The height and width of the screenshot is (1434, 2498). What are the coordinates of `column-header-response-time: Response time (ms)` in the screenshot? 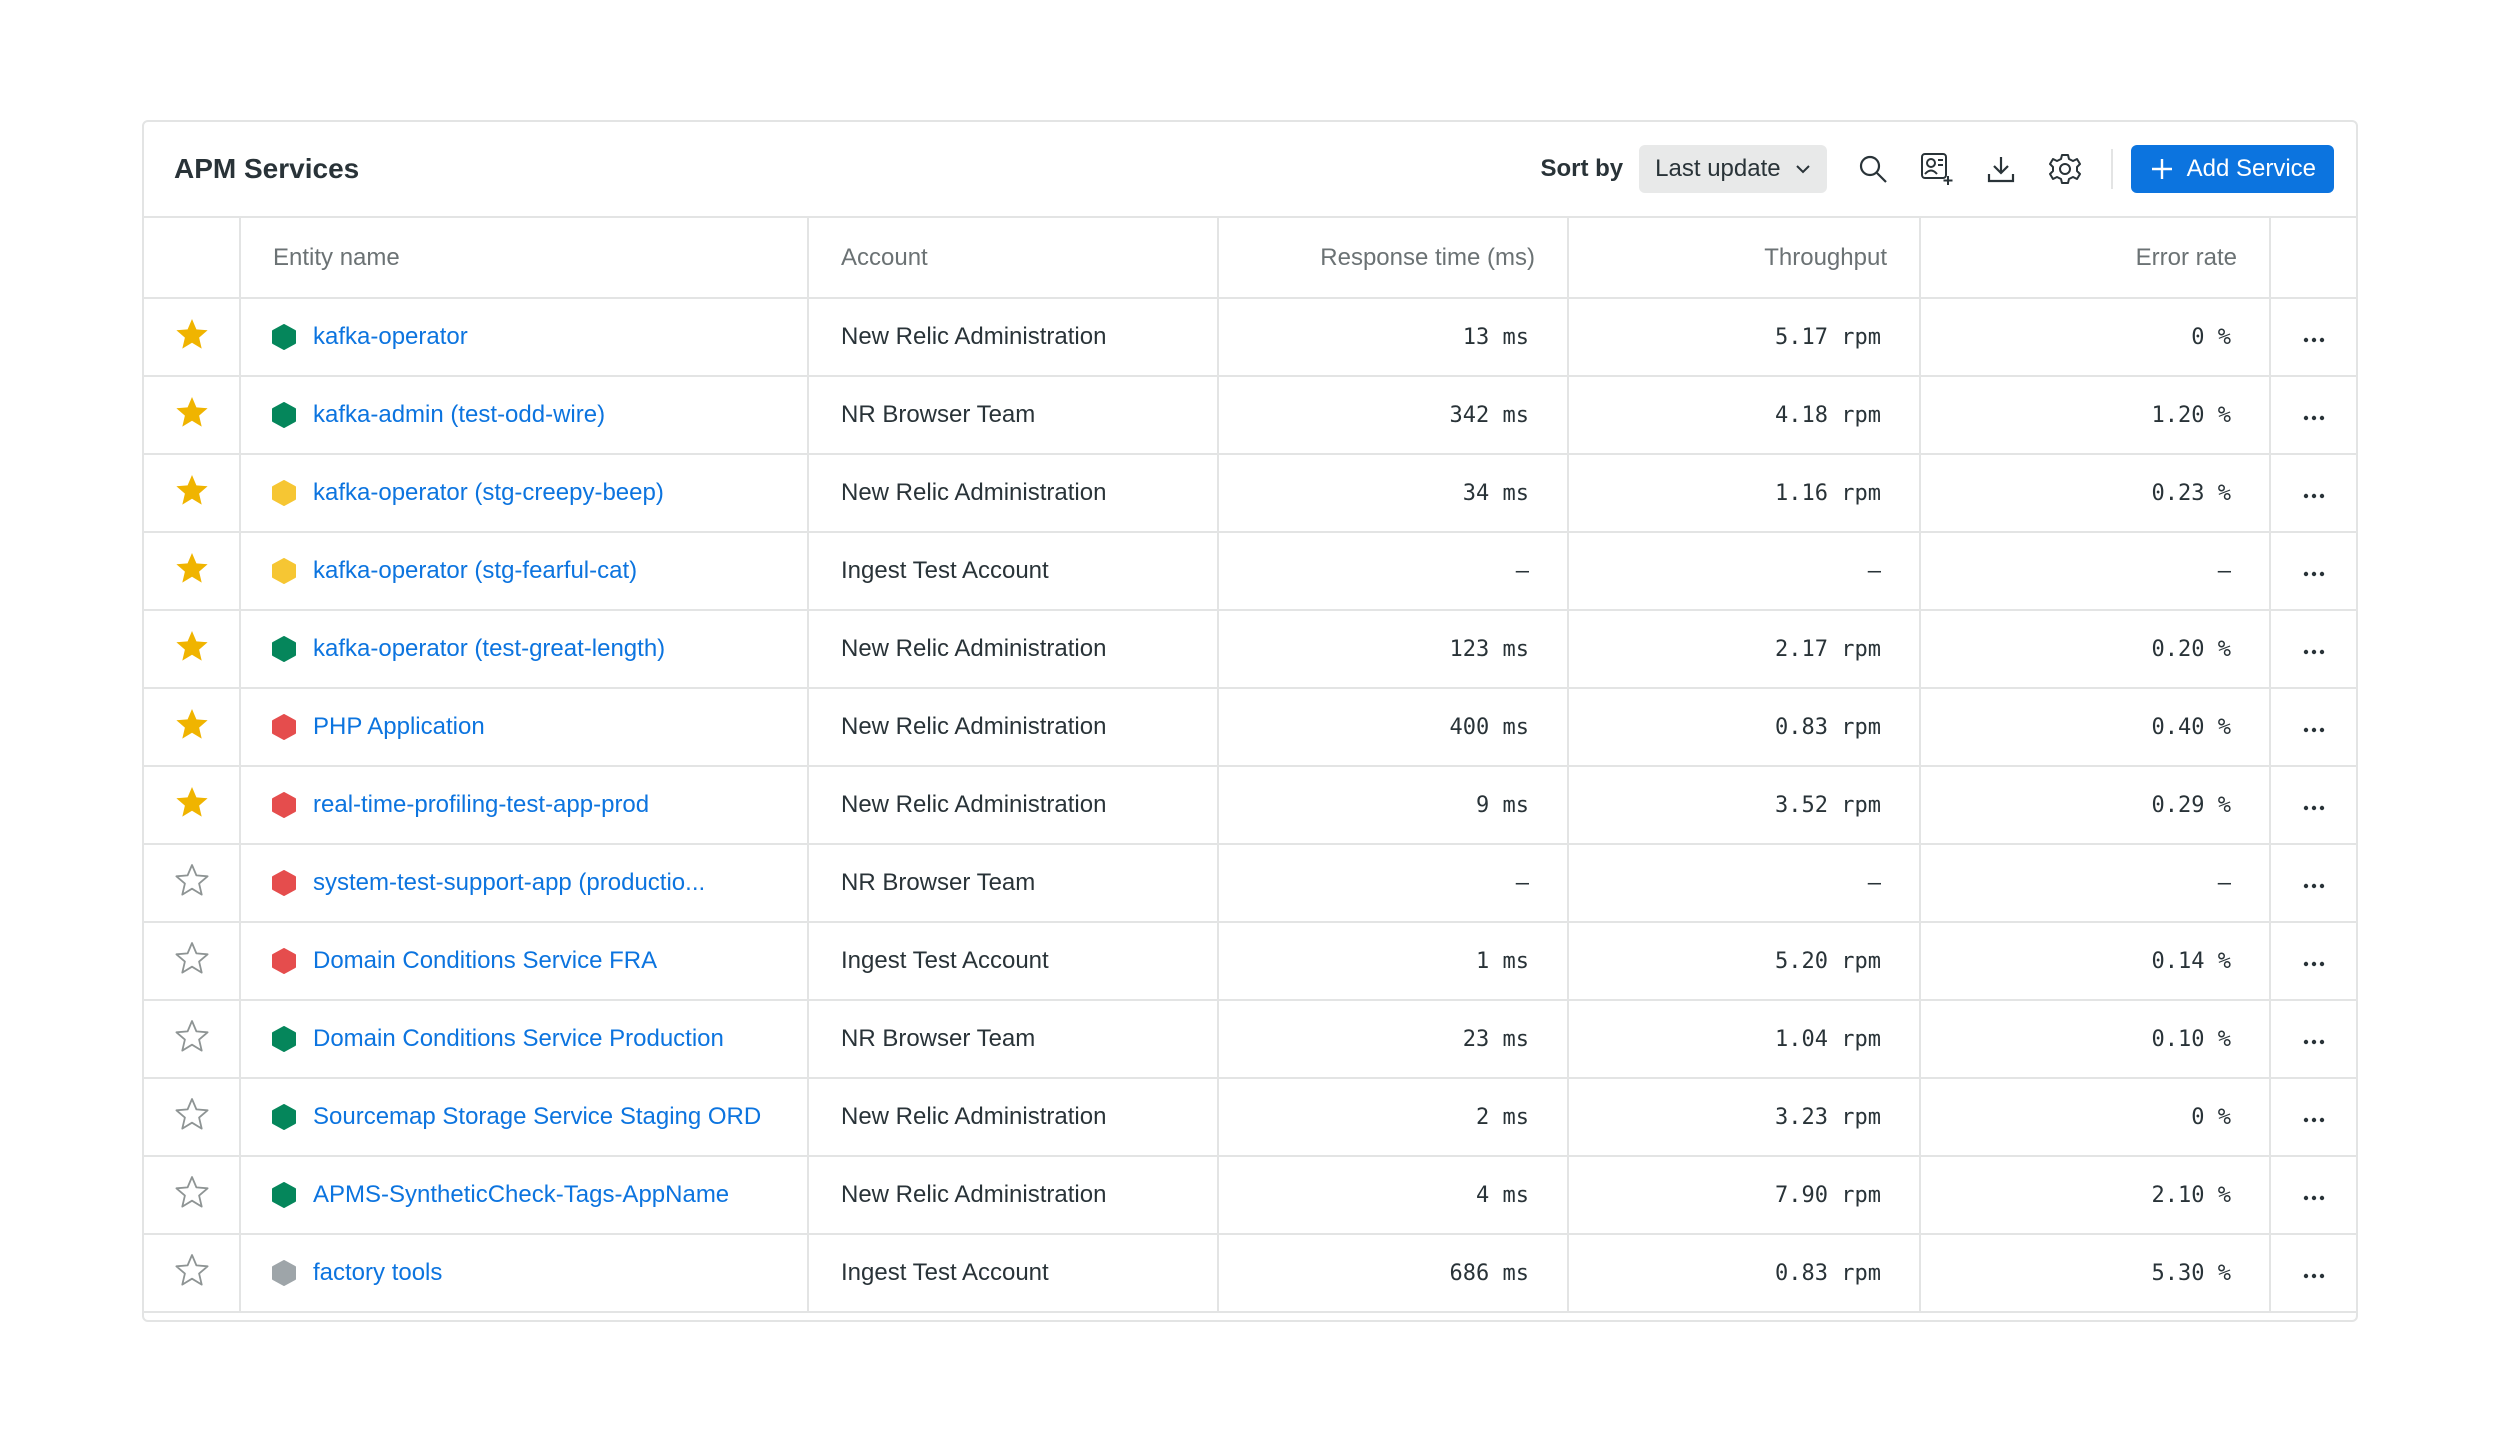 It's located at (1393, 258).